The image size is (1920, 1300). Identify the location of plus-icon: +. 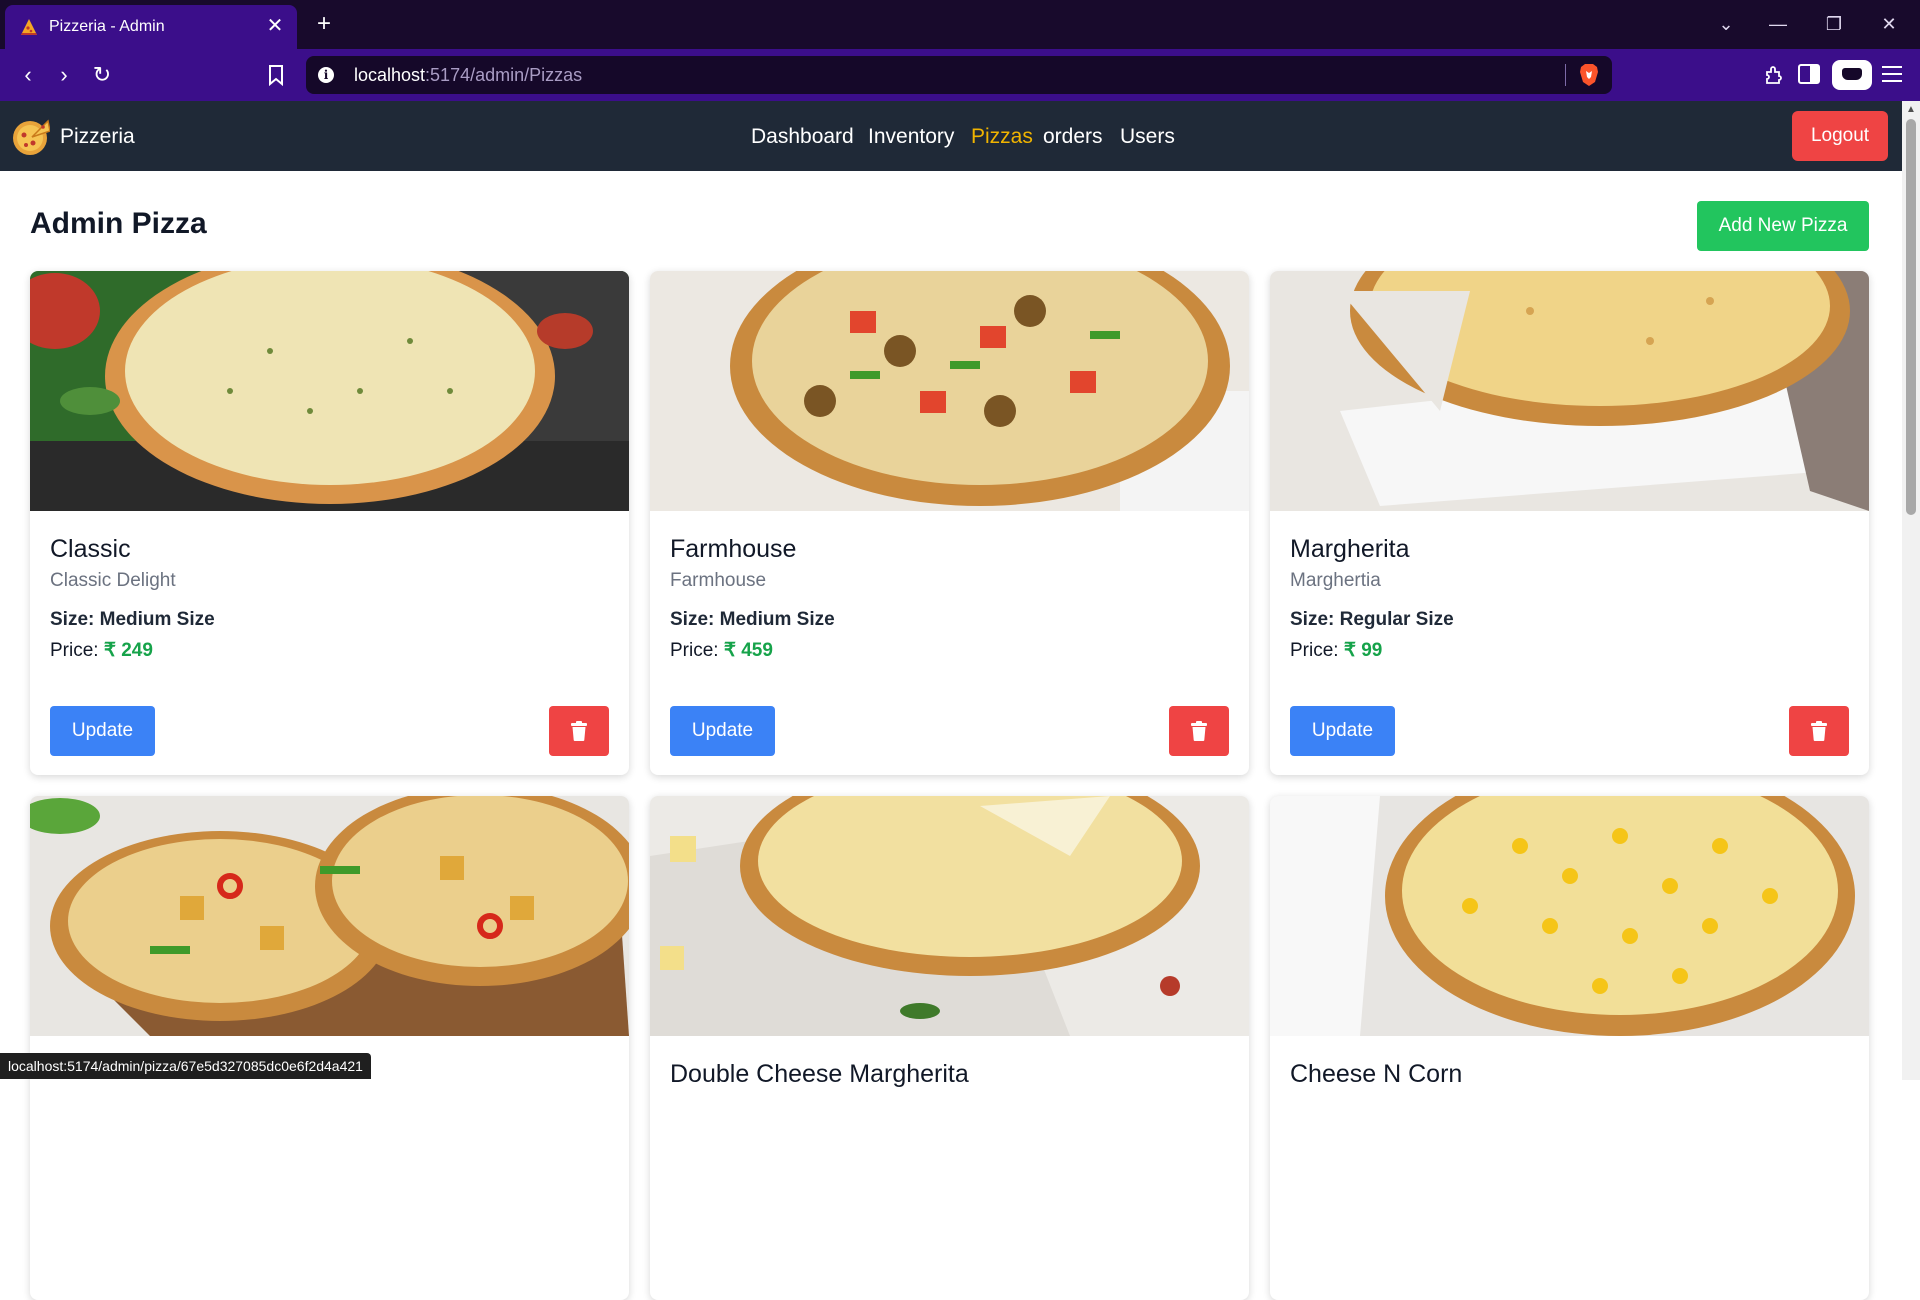
(324, 24).